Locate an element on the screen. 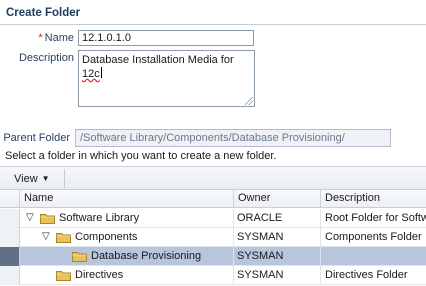 This screenshot has width=426, height=286. table-row: Directives SYSMAN Directives Folder is located at coordinates (213, 275).